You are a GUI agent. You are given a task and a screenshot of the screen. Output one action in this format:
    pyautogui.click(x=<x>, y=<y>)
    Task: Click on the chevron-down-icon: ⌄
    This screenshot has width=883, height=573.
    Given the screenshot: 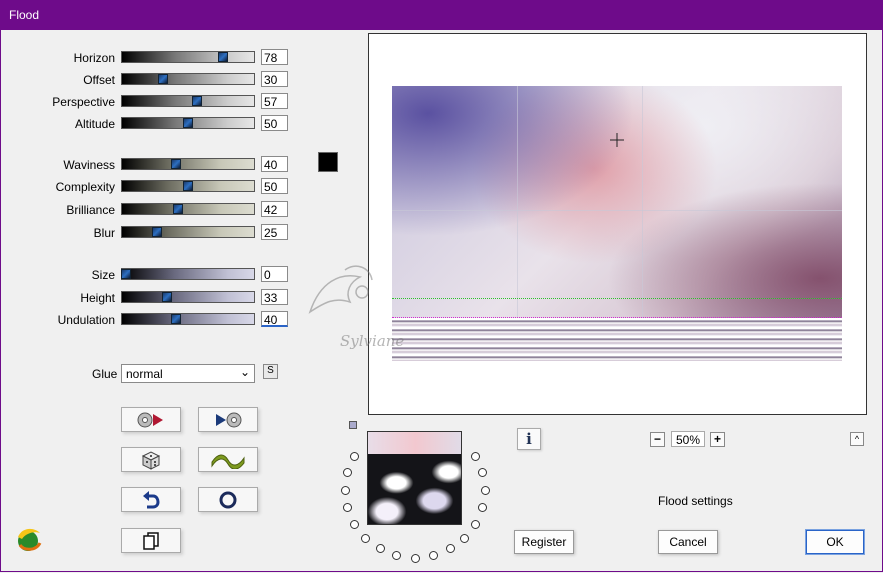 What is the action you would take?
    pyautogui.click(x=244, y=372)
    